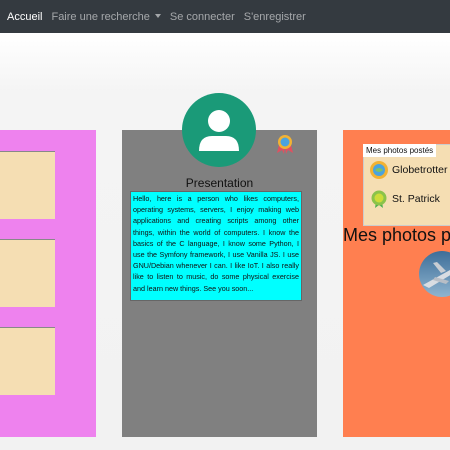 The width and height of the screenshot is (450, 450). I want to click on my-photos-heading: Mes photos po, so click(396, 235).